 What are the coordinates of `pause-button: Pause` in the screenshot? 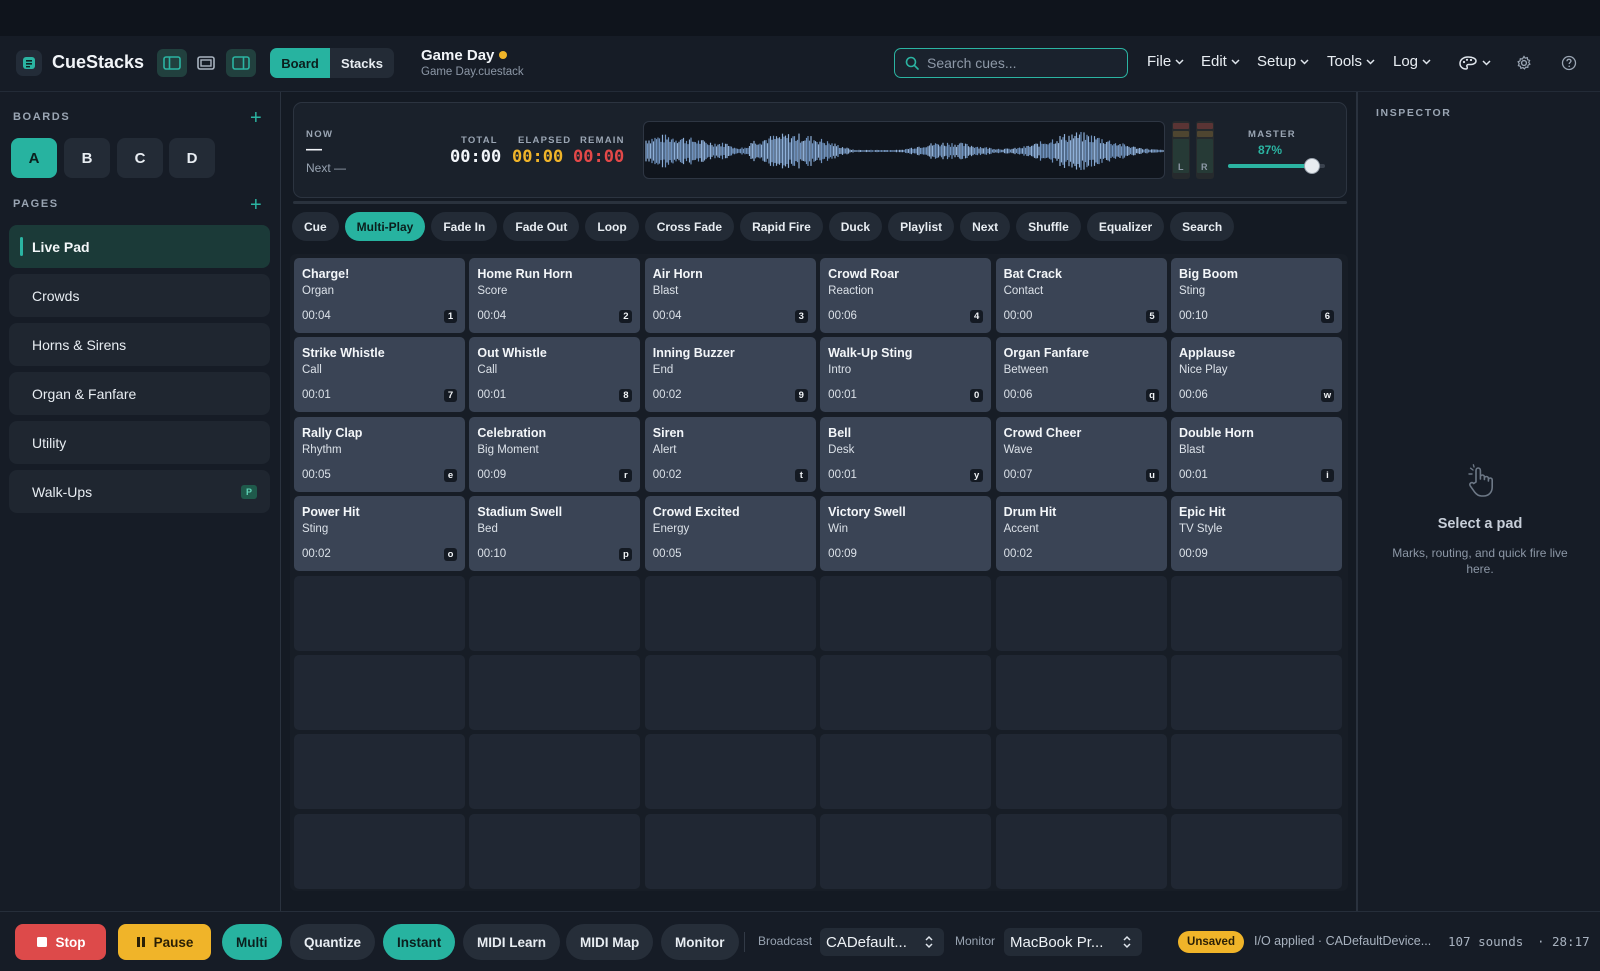 It's located at (164, 942).